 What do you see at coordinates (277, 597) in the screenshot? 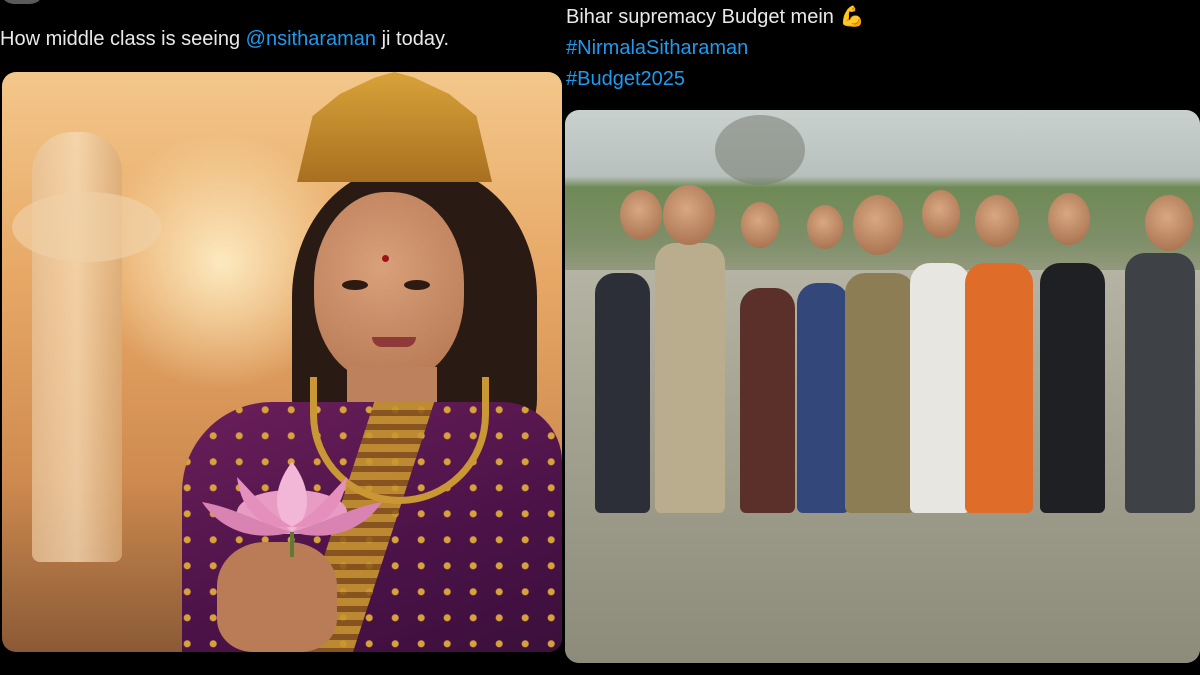
I see `folded-hands` at bounding box center [277, 597].